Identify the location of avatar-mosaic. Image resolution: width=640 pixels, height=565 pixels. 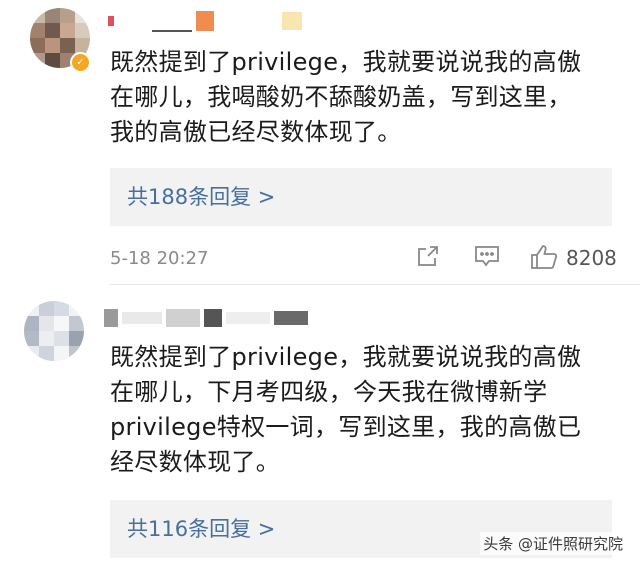
(54, 331).